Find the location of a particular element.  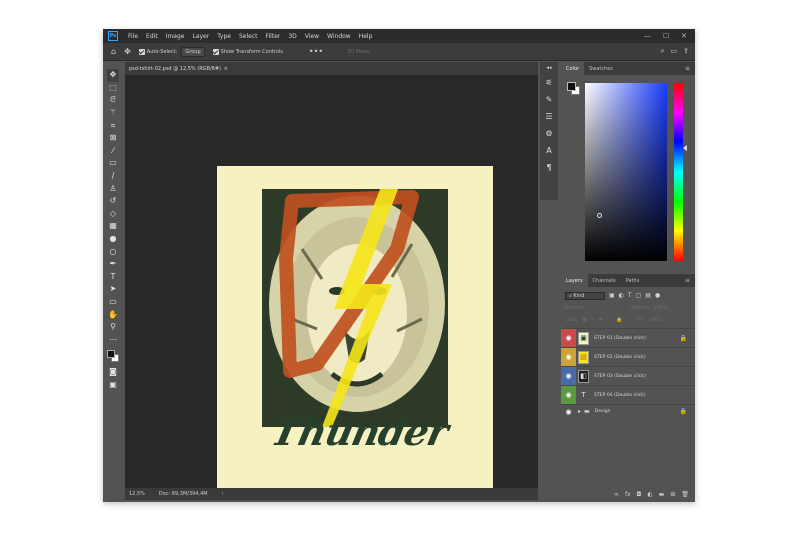

layer-name: STEP 02 (Double click) is located at coordinates (620, 357).